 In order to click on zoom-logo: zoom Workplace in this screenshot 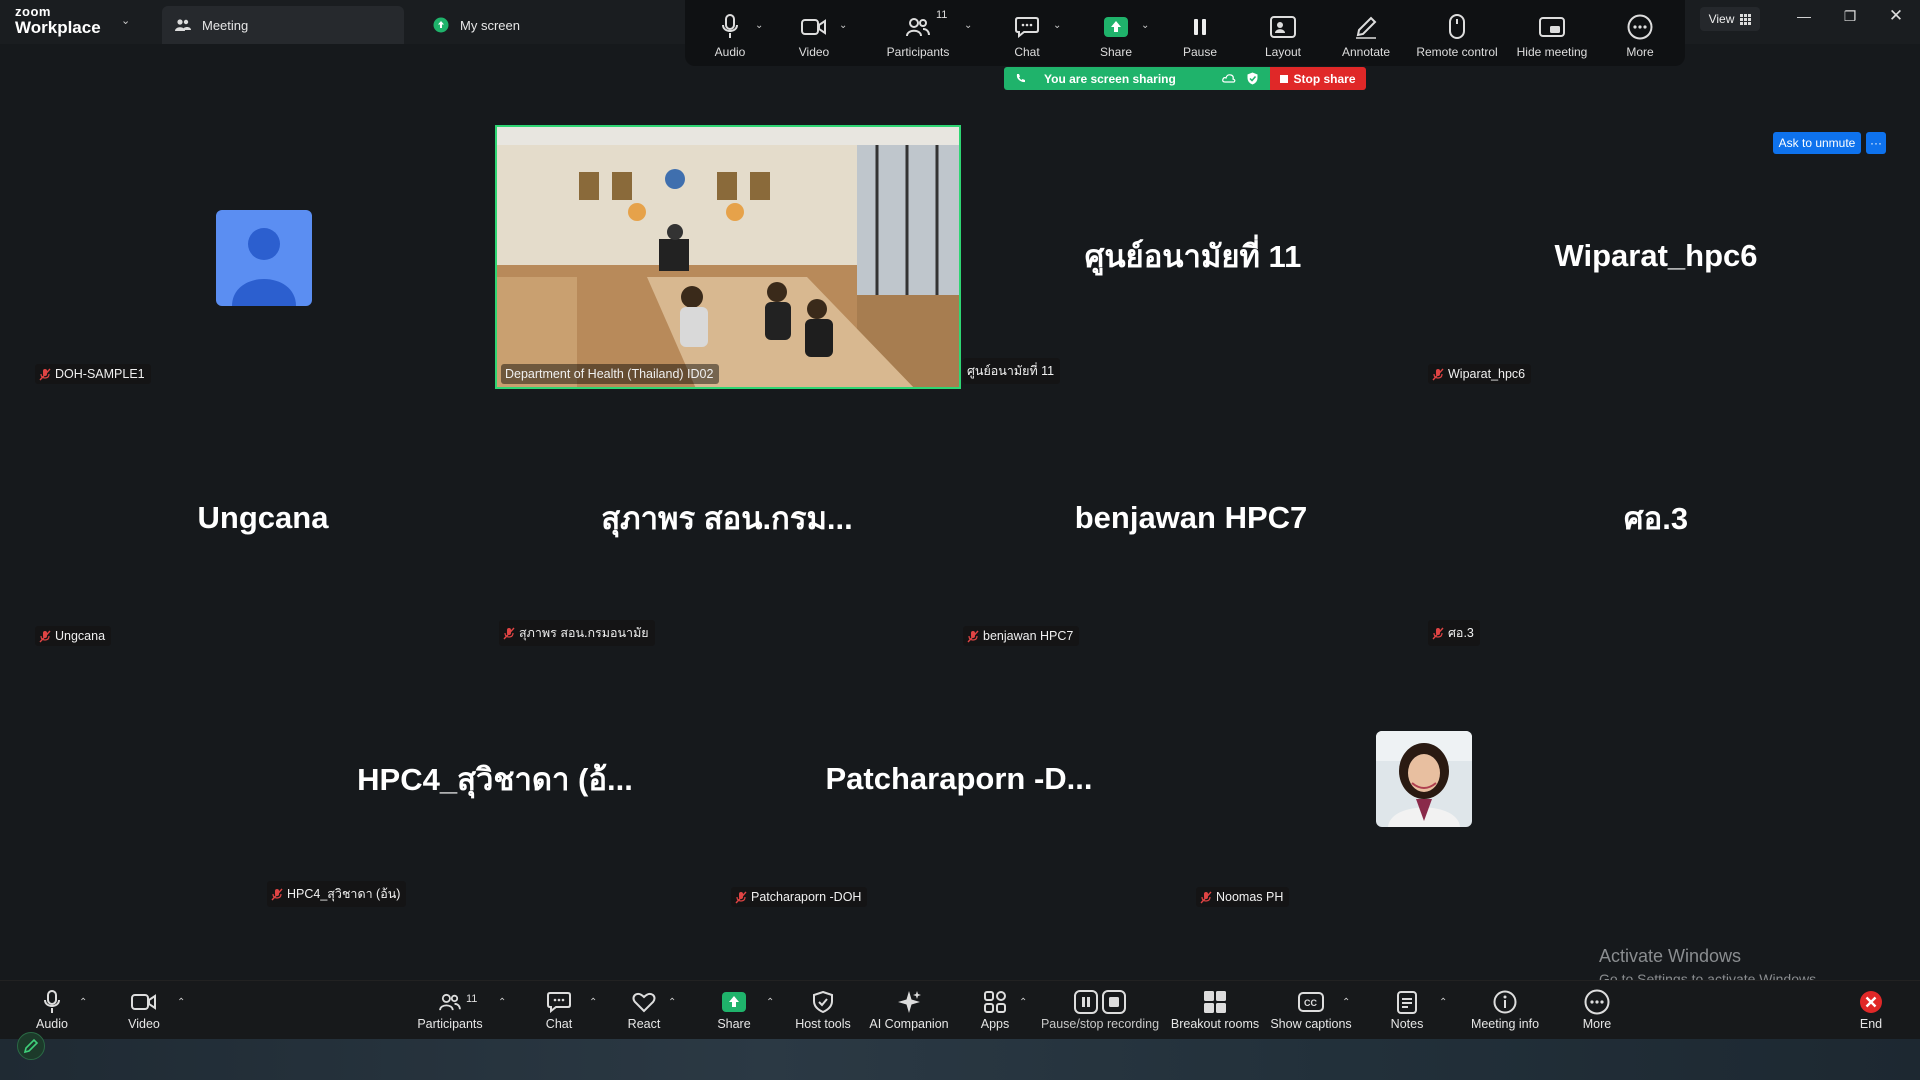, I will do `click(58, 20)`.